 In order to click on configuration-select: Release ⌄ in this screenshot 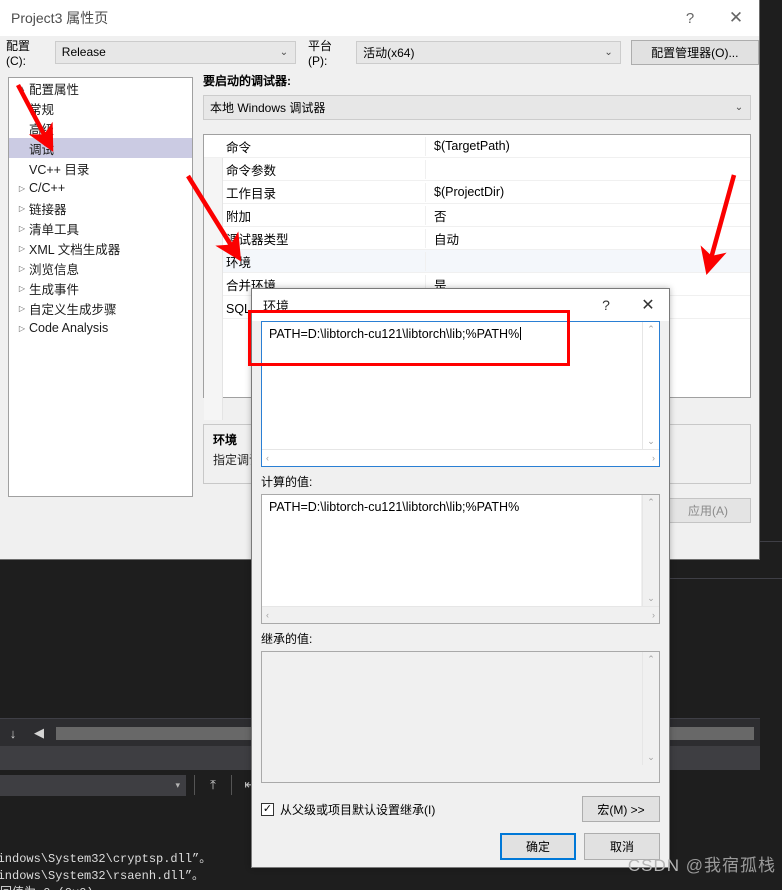, I will do `click(175, 52)`.